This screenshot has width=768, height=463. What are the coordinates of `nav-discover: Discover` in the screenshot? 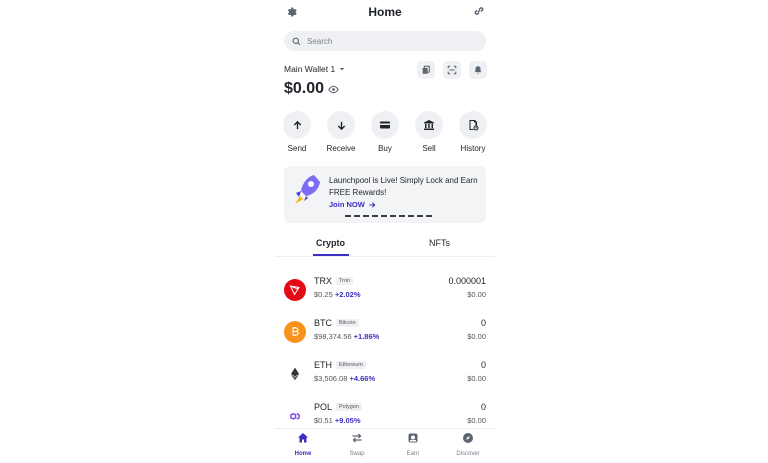 It's located at (468, 444).